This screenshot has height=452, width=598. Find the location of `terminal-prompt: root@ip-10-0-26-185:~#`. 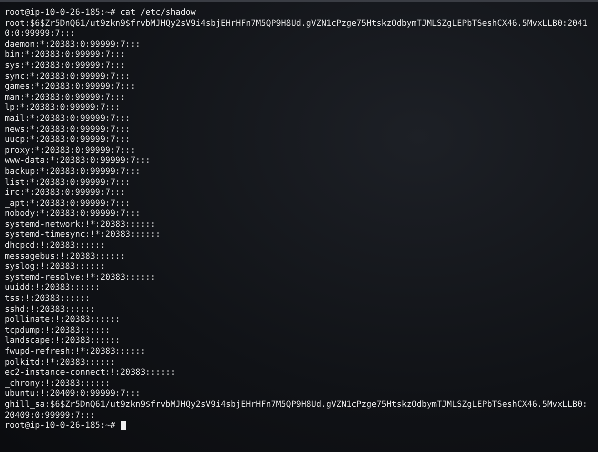

terminal-prompt: root@ip-10-0-26-185:~# is located at coordinates (60, 425).